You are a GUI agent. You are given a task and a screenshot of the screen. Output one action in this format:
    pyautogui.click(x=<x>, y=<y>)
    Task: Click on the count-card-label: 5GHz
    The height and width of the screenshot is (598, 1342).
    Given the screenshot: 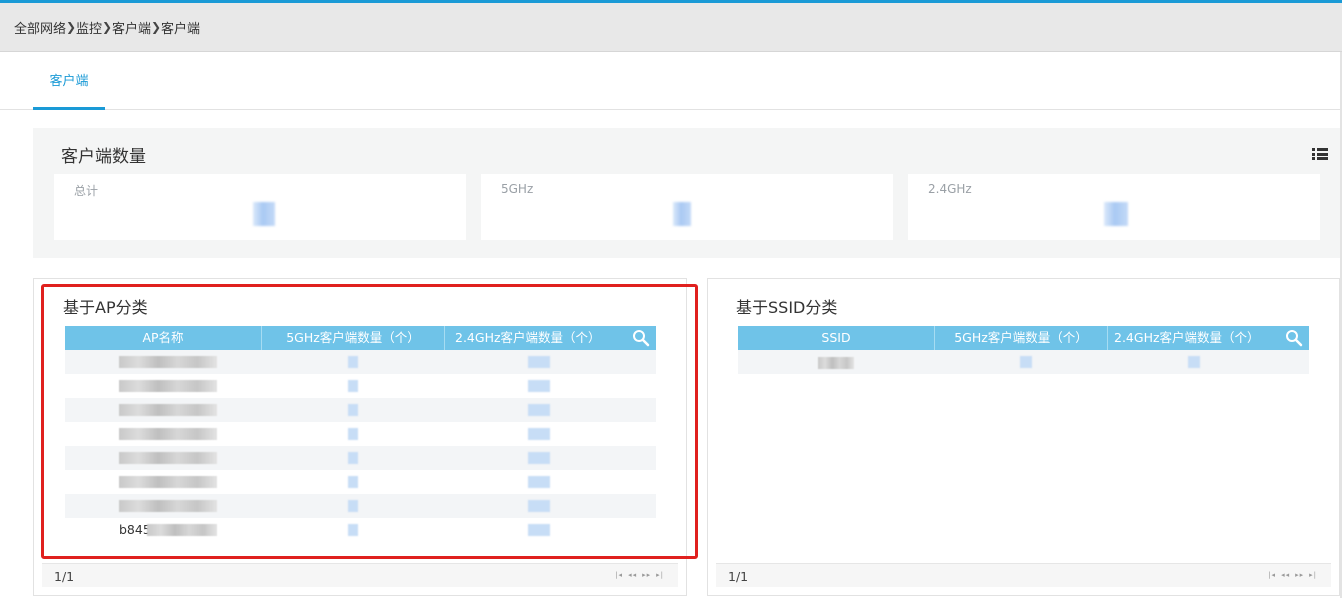 What is the action you would take?
    pyautogui.click(x=517, y=189)
    